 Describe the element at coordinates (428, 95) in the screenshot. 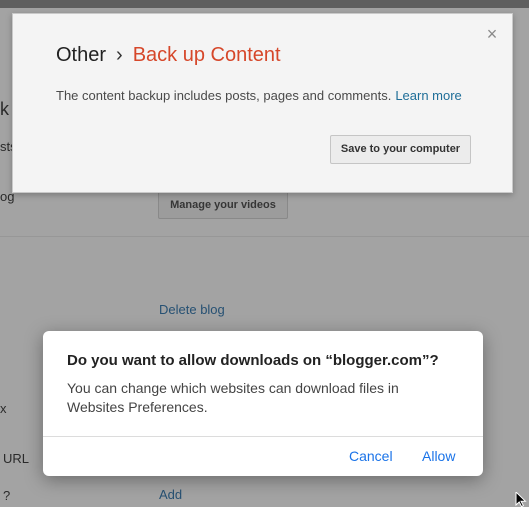

I see `learn-more-link: Learn more` at that location.